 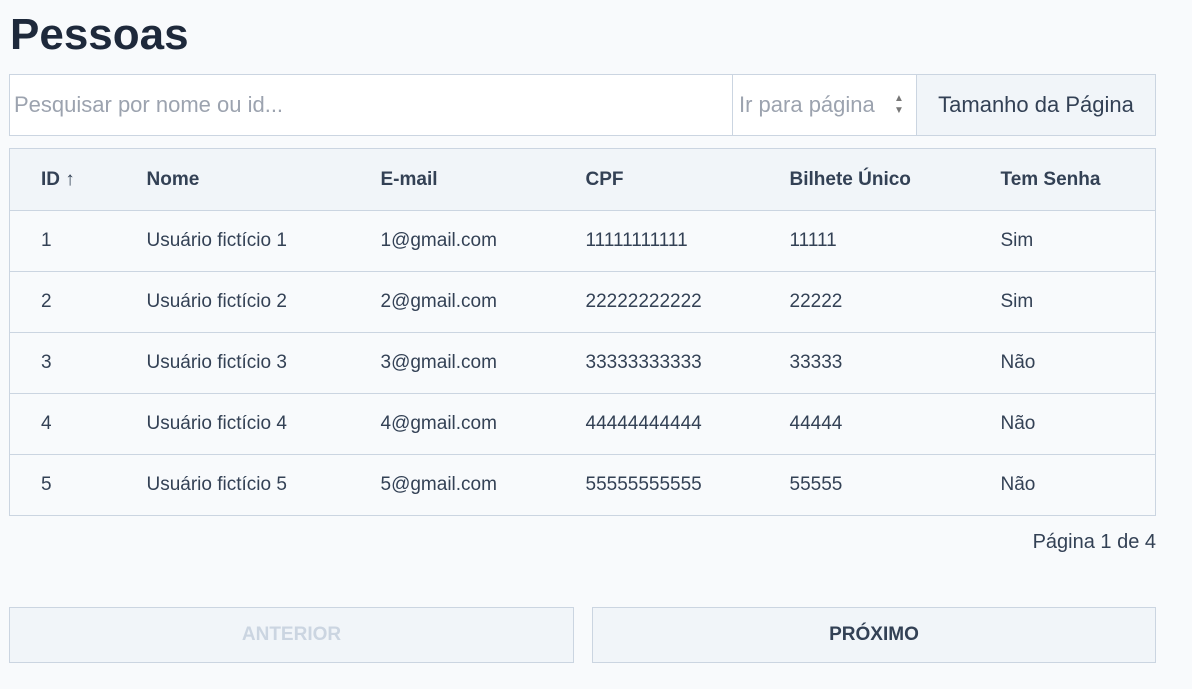 I want to click on page-size-button: Tamanho da Página, so click(x=1036, y=105).